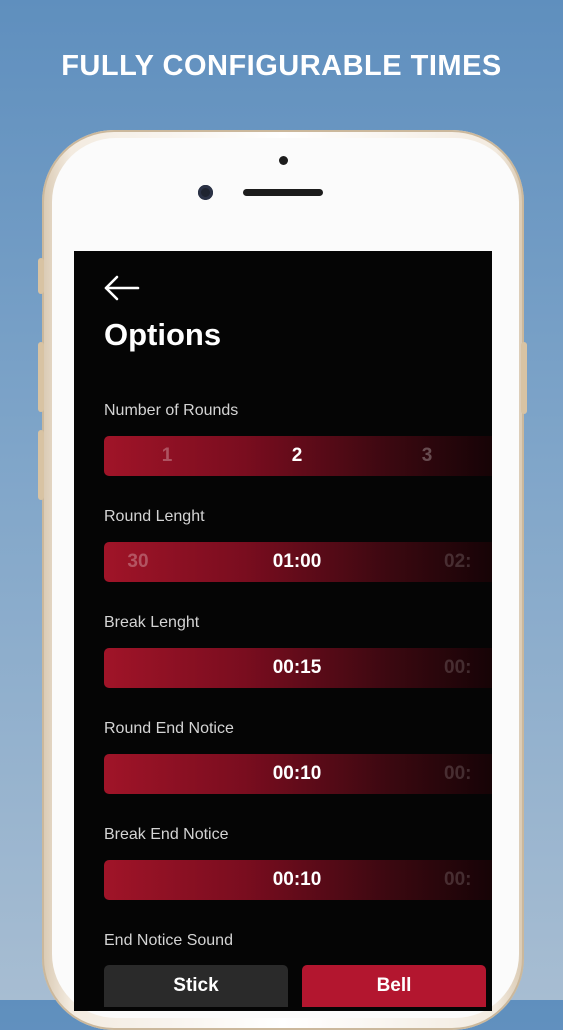 This screenshot has width=563, height=1030. What do you see at coordinates (468, 774) in the screenshot?
I see `round-end-notice-option-next: 00:` at bounding box center [468, 774].